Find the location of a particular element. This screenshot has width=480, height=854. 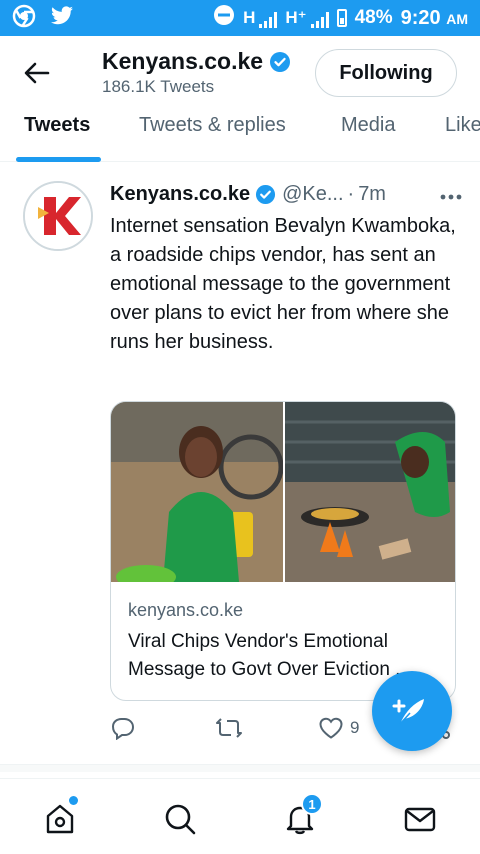

retweet-icon is located at coordinates (229, 728).